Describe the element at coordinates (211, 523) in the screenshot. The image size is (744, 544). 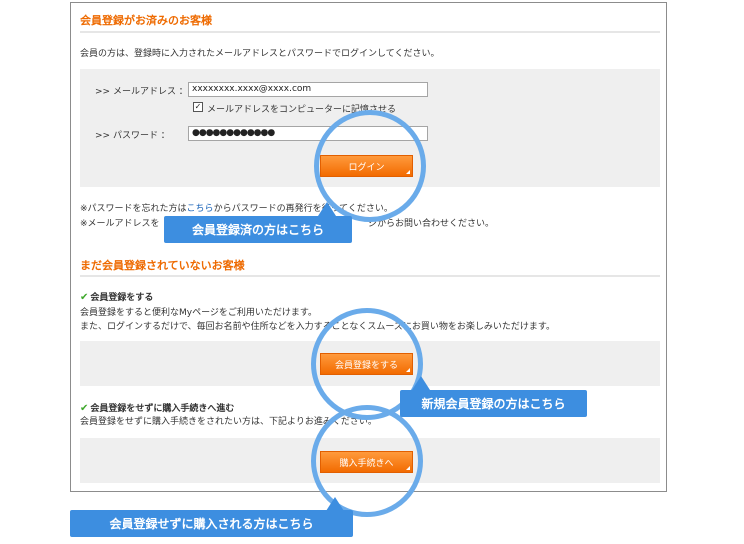
I see `callout-guest: 会員登録せずに購入される方はこちら` at that location.